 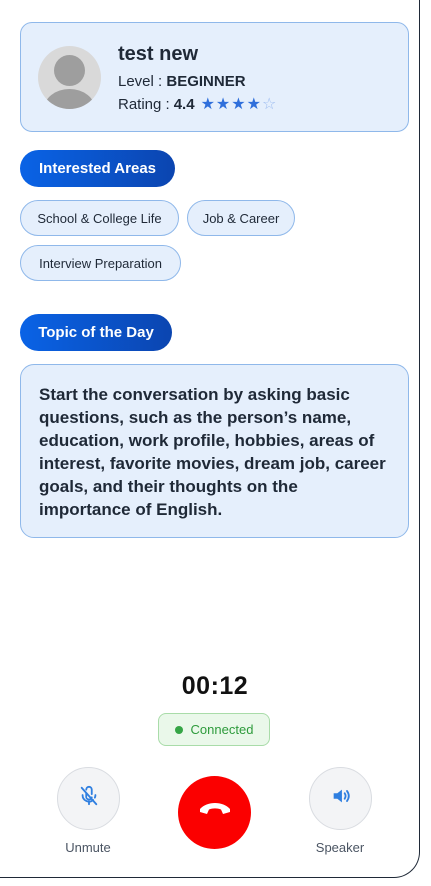 What do you see at coordinates (215, 686) in the screenshot?
I see `call-timer: 00:12` at bounding box center [215, 686].